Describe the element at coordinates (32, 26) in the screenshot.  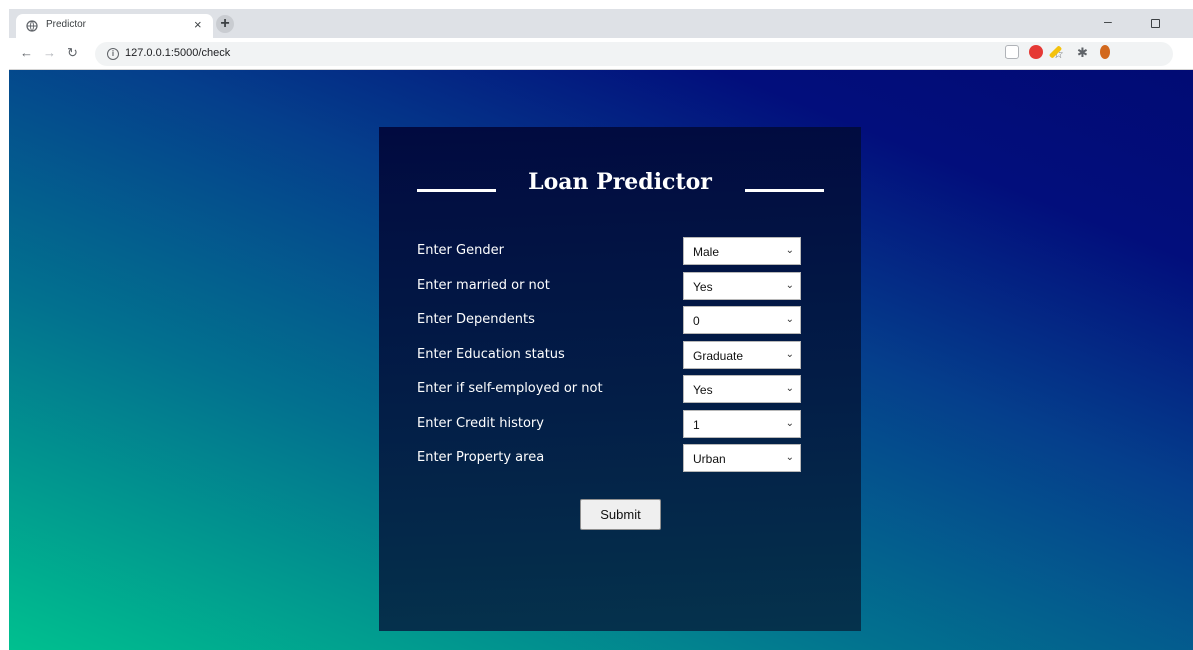
I see `globe-icon` at that location.